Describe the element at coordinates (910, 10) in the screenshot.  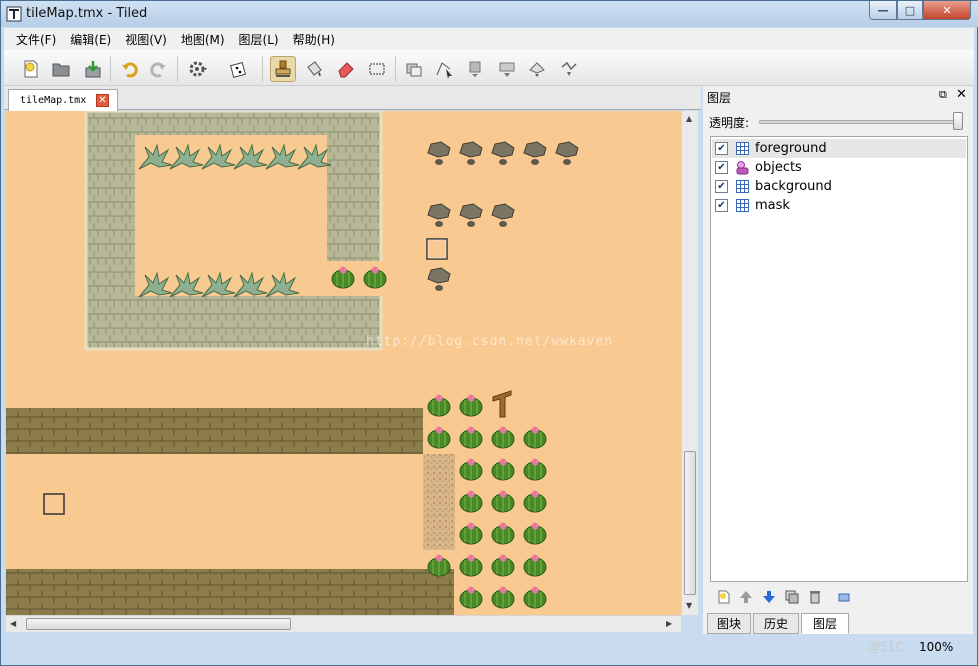
I see `maximize-button: □` at that location.